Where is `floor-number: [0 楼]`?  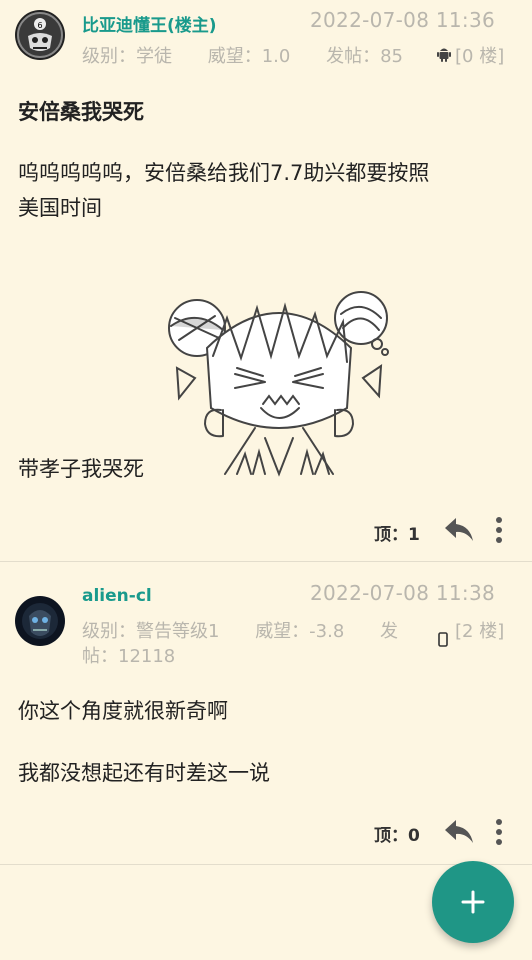
floor-number: [0 楼] is located at coordinates (480, 56).